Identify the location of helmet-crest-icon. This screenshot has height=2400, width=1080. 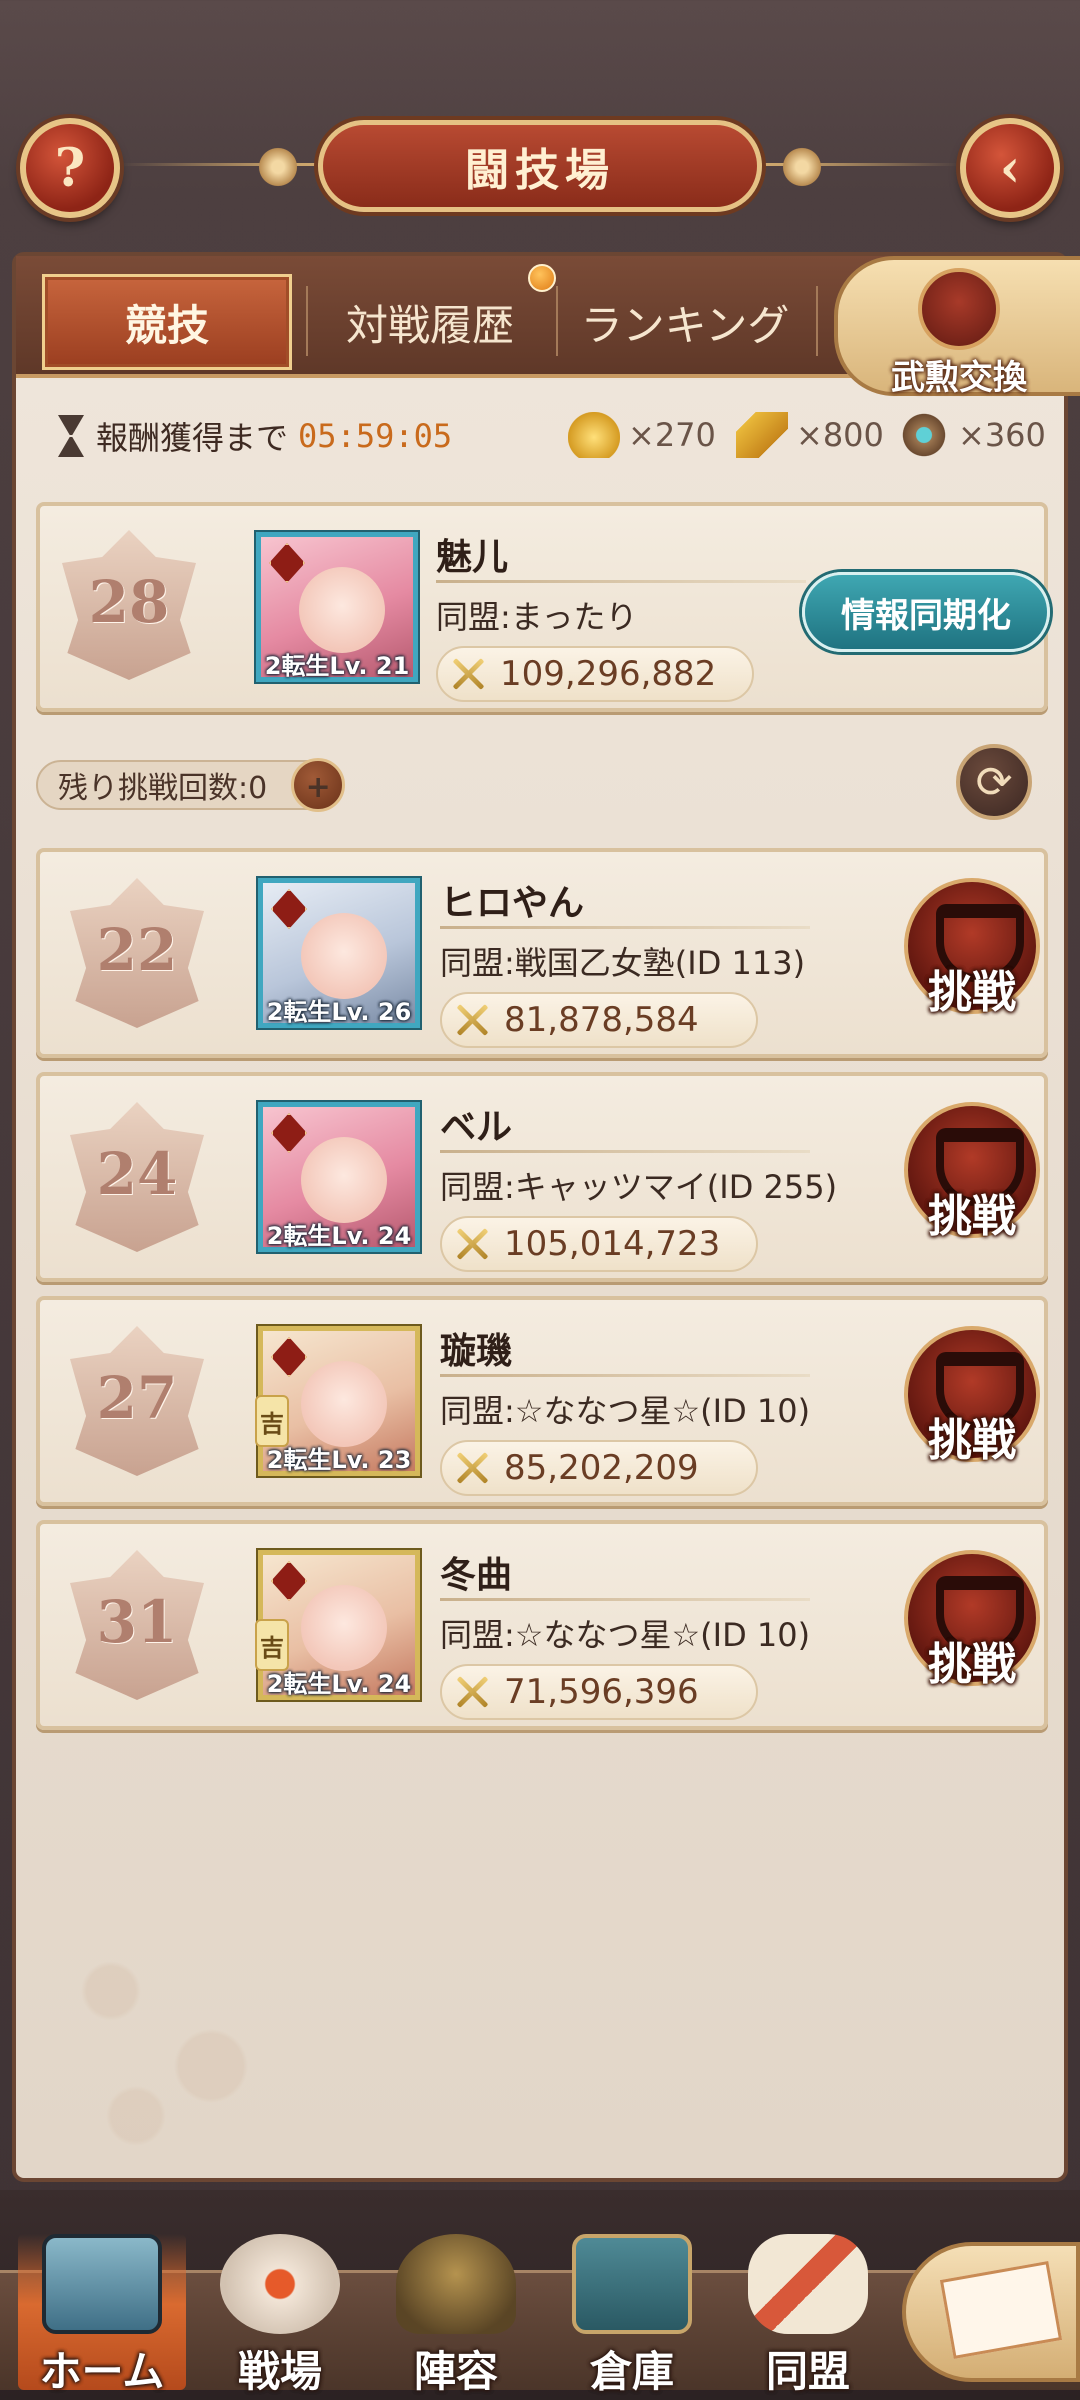
(959, 309).